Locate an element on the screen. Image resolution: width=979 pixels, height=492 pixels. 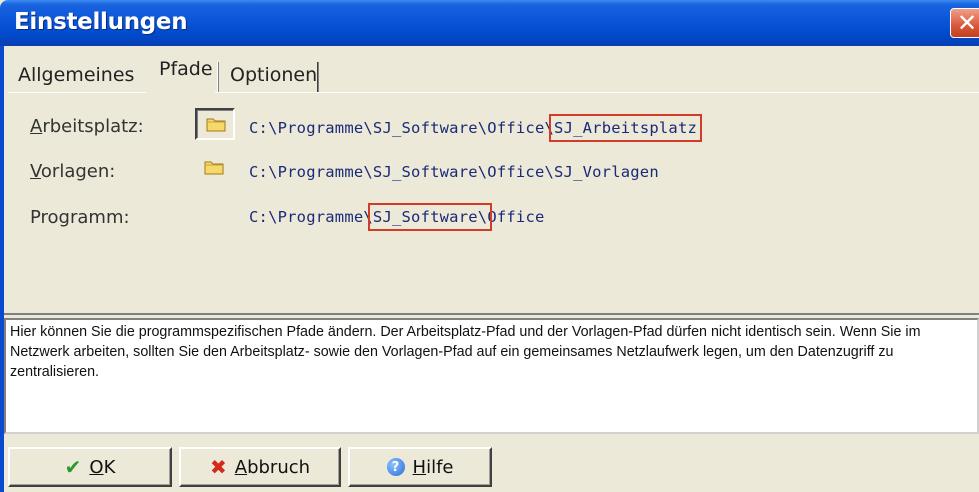
ok-accesskey: O is located at coordinates (96, 467).